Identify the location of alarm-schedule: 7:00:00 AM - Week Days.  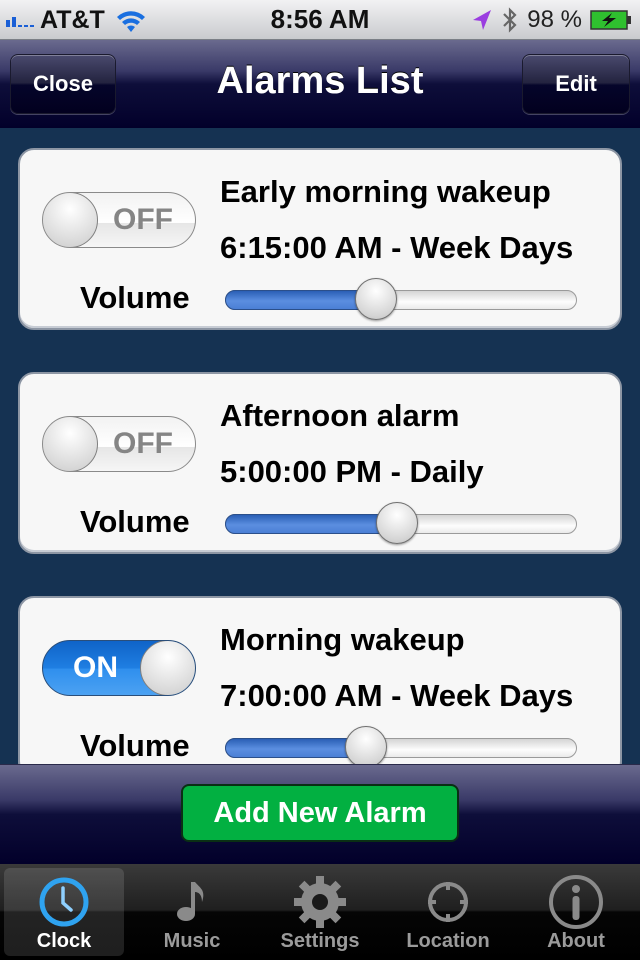
(397, 695).